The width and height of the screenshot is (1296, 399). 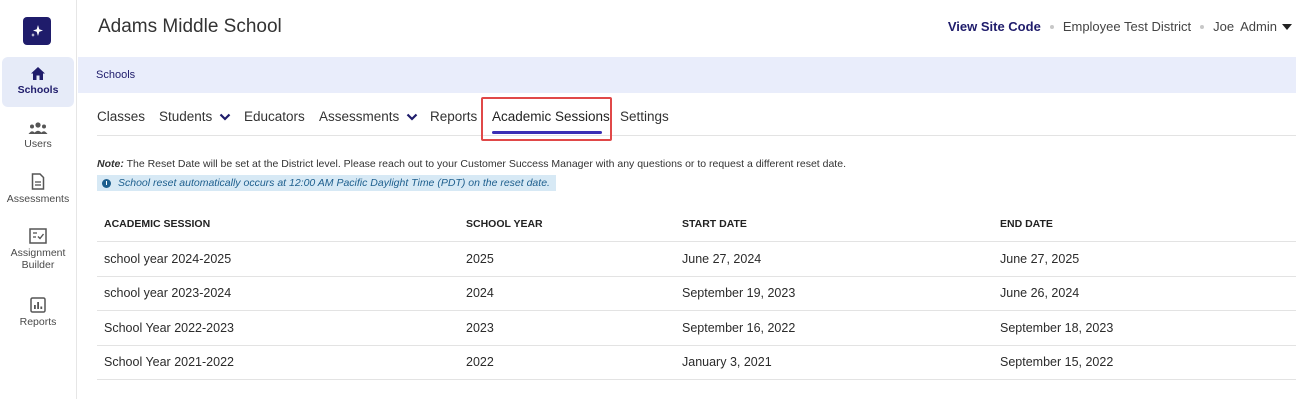 I want to click on tab-classes: Classes, so click(x=121, y=116).